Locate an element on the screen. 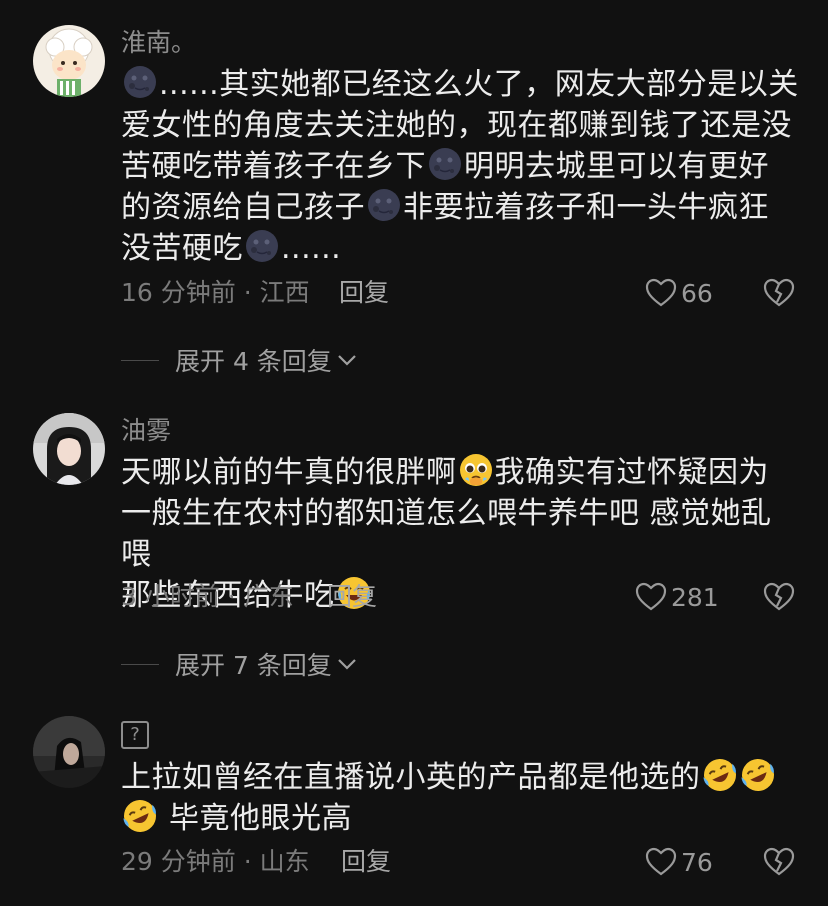 The width and height of the screenshot is (828, 906). girl-photo-avatar-icon is located at coordinates (69, 449).